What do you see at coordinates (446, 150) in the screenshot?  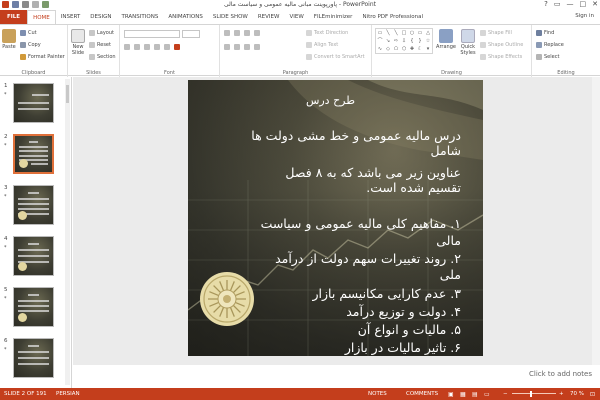 I see `slide-text-line-2: شامل` at bounding box center [446, 150].